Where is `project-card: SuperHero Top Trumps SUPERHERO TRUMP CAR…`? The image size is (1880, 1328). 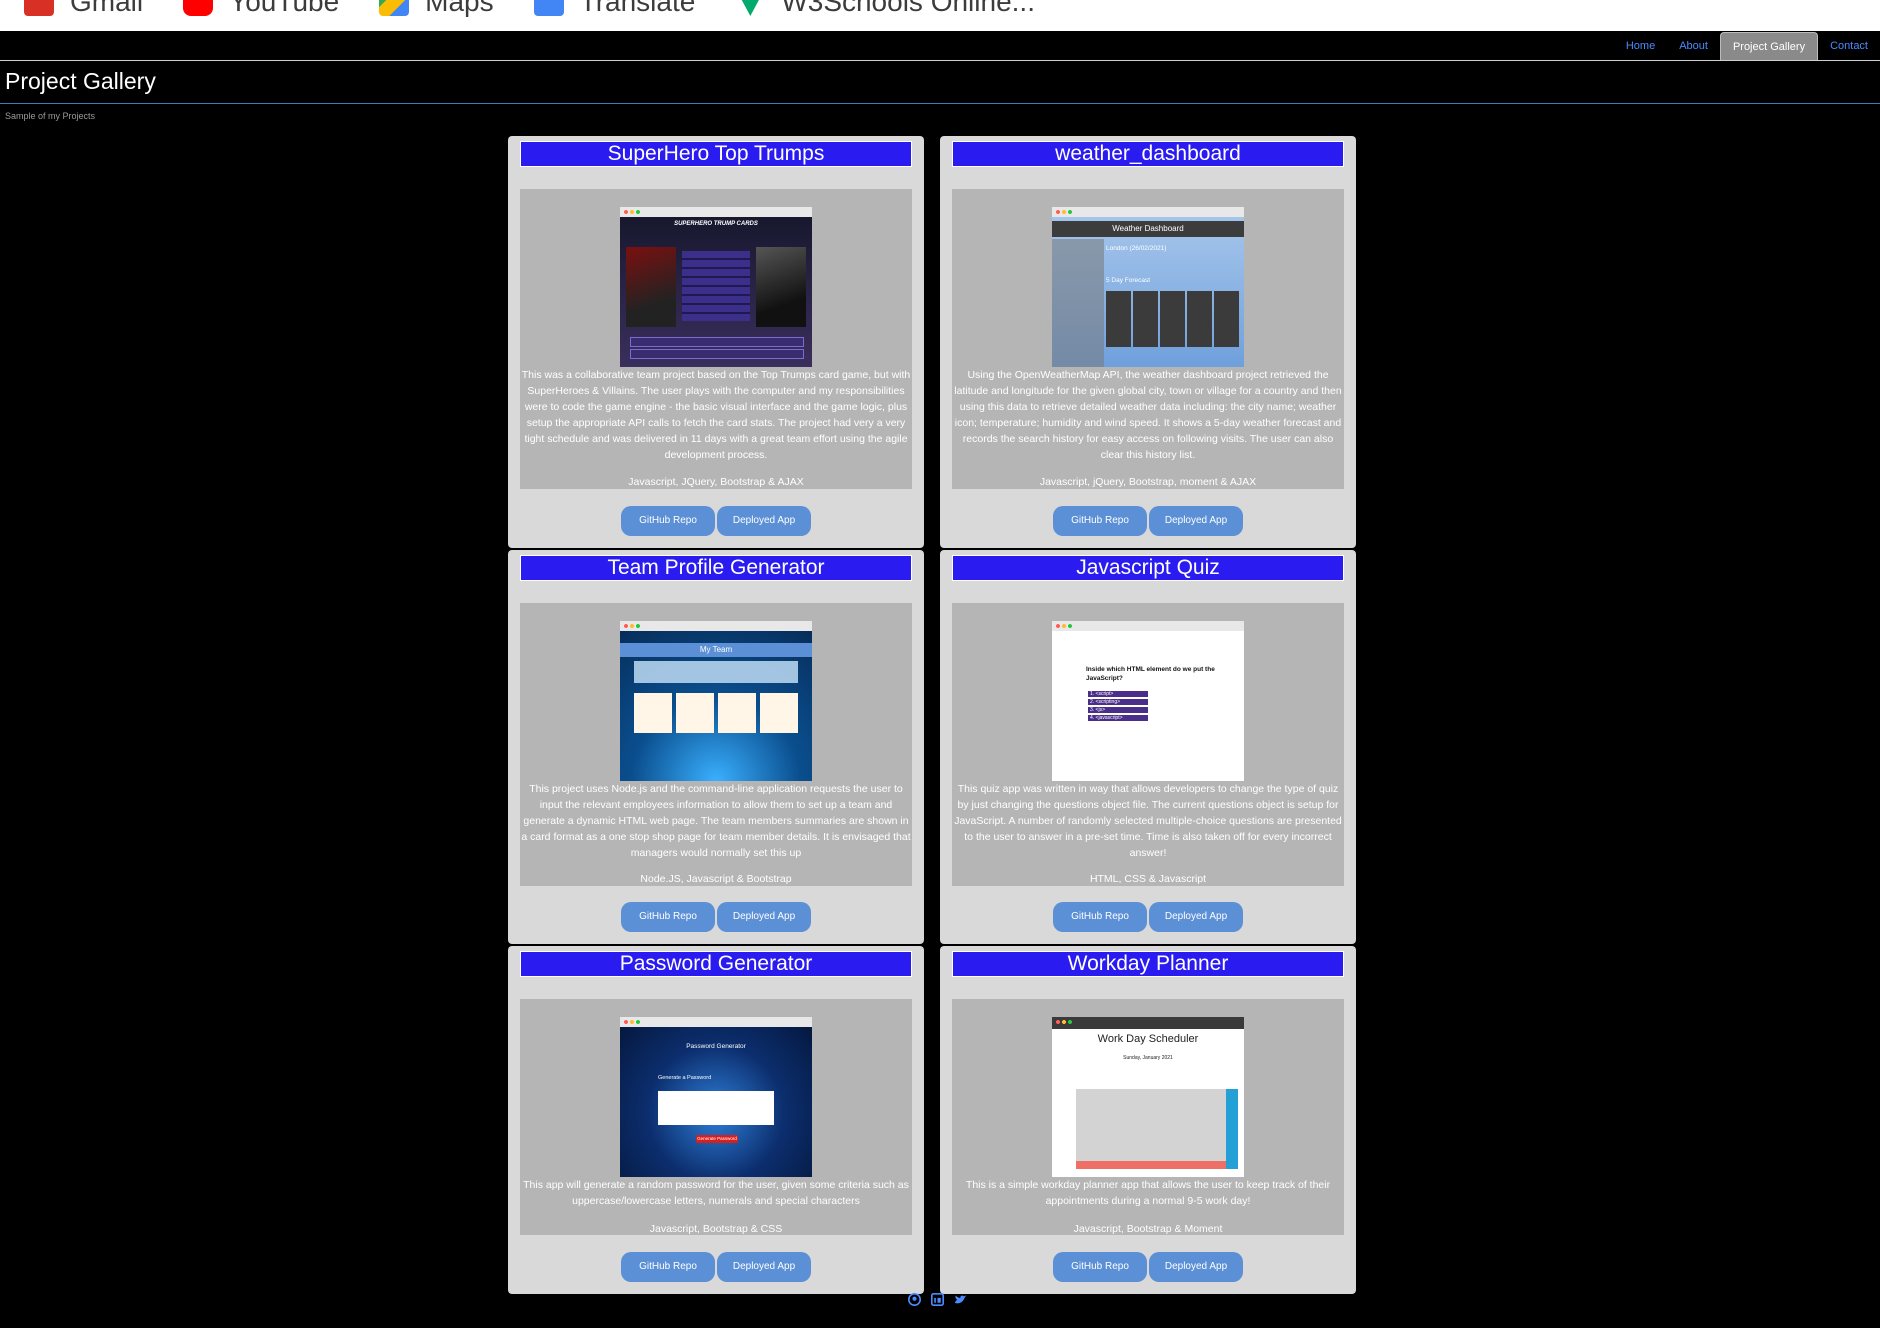
project-card: SuperHero Top Trumps SUPERHERO TRUMP CAR… is located at coordinates (716, 342).